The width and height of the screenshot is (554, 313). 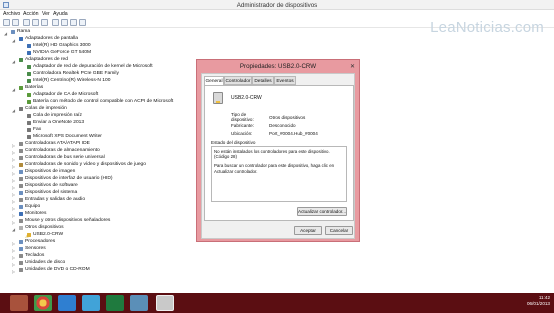 What do you see at coordinates (60, 14) in the screenshot?
I see `menu-ayuda: Ayuda` at bounding box center [60, 14].